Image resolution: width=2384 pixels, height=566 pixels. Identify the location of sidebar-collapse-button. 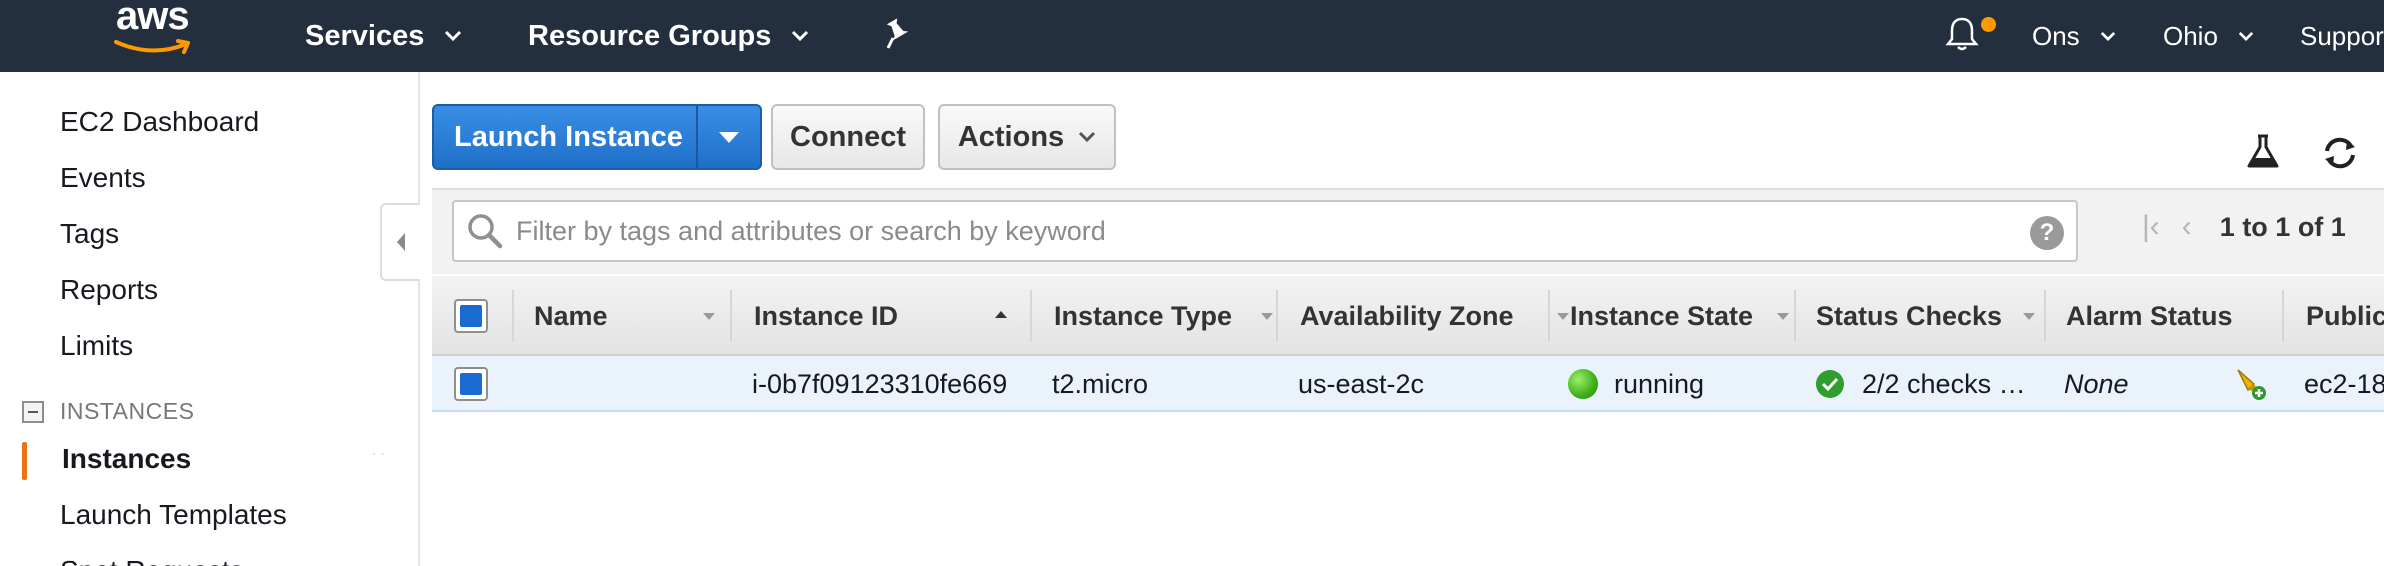
(400, 242).